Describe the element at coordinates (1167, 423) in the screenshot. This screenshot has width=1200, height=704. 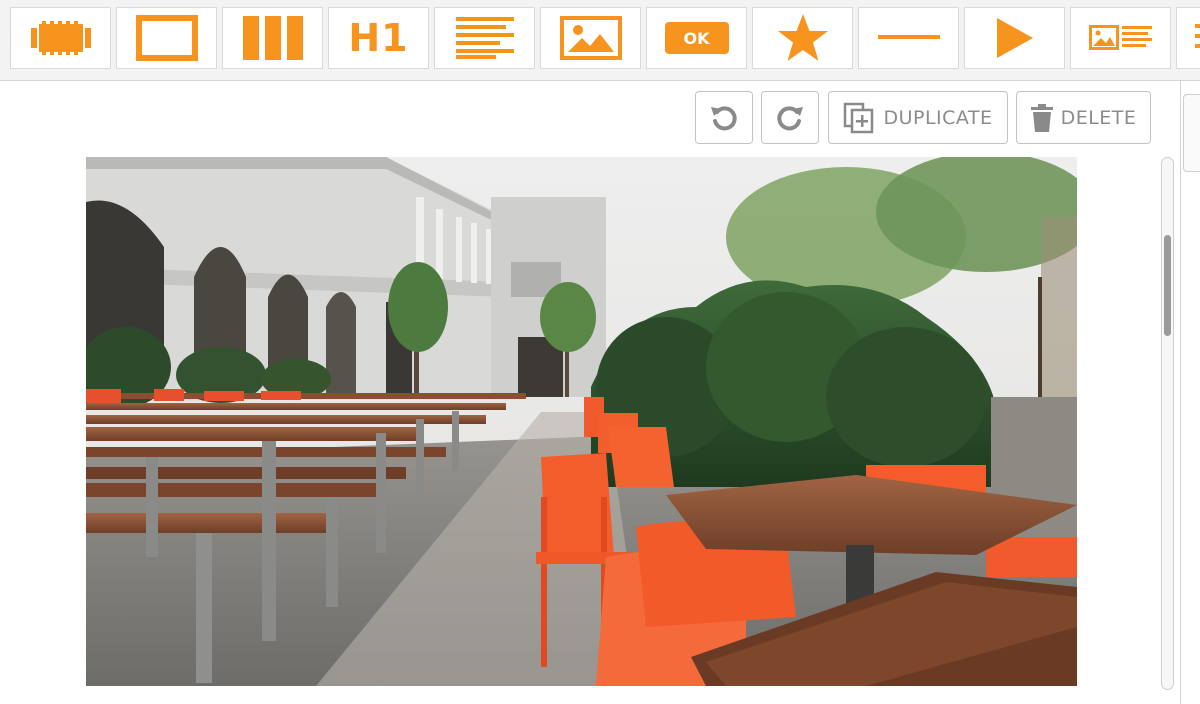
I see `canvas-scrollbar` at that location.